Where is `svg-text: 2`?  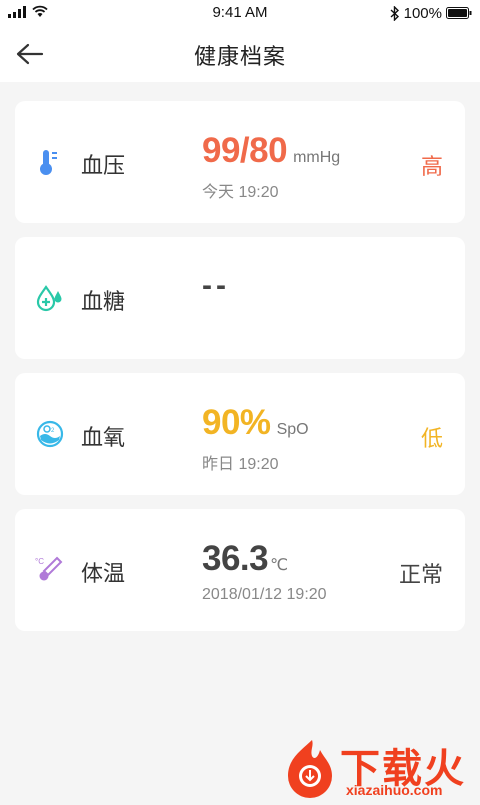 svg-text: 2 is located at coordinates (53, 431).